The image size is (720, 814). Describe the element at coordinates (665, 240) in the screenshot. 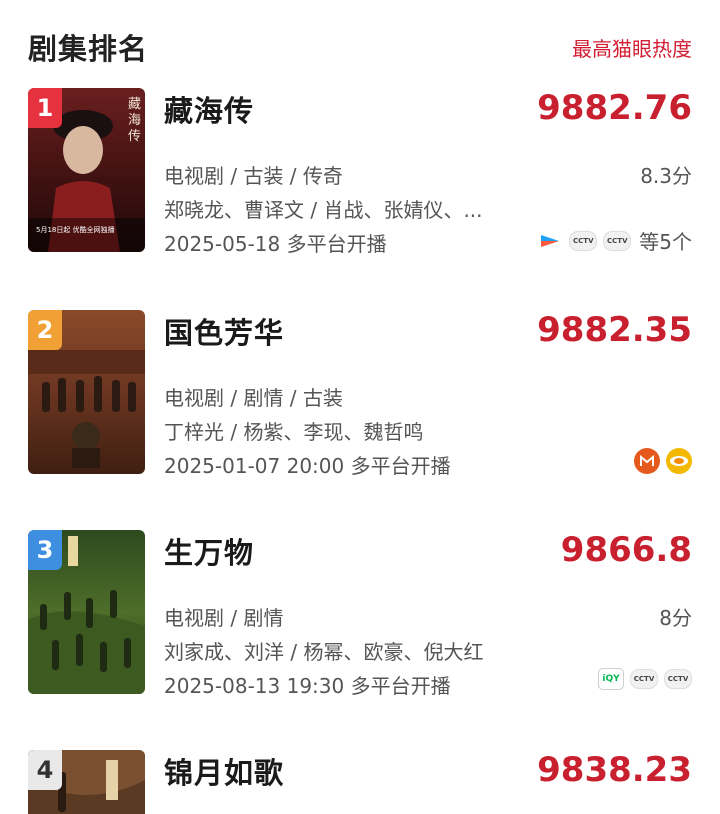

I see `platform-more: 等5个` at that location.